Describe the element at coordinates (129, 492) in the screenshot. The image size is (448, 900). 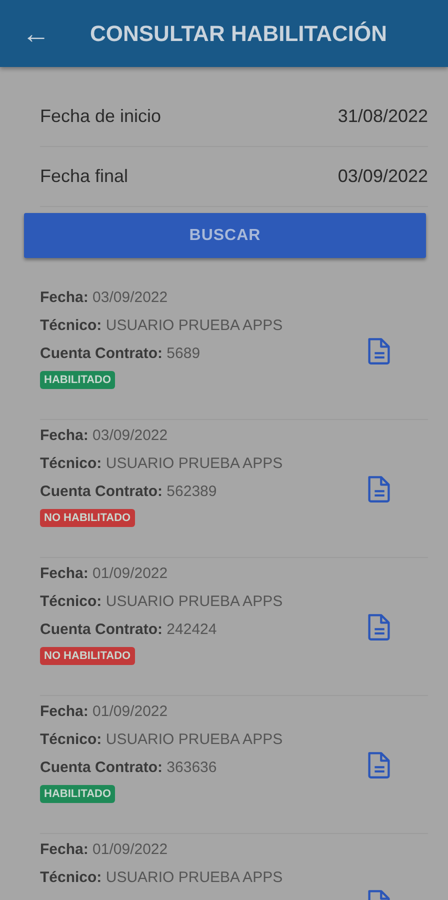
I see `record-detail: Cuenta Contrato: 562389` at that location.